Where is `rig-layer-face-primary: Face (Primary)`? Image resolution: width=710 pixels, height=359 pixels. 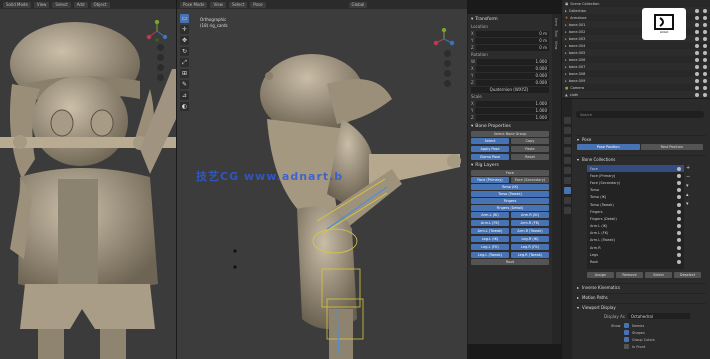
rig-layer-face-primary: Face (Primary) is located at coordinates (490, 180).